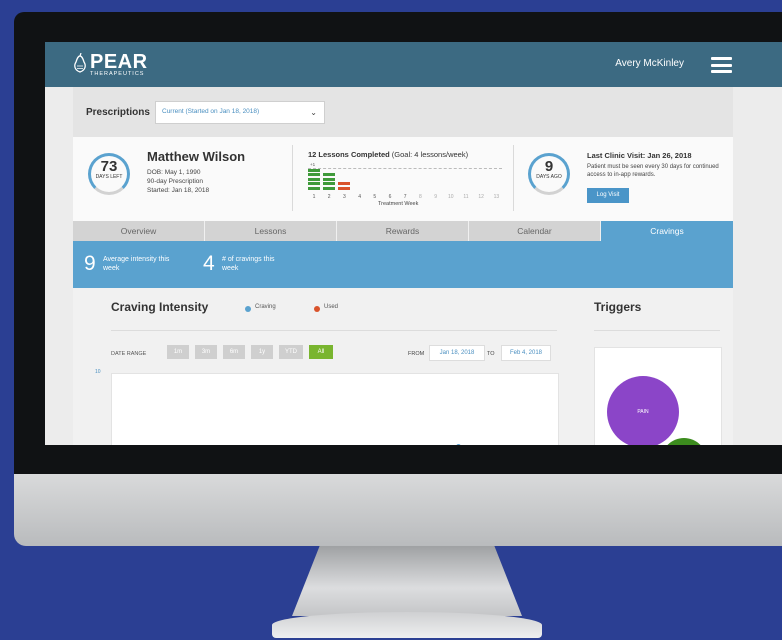 The image size is (782, 640). I want to click on craving-plot-area, so click(335, 409).